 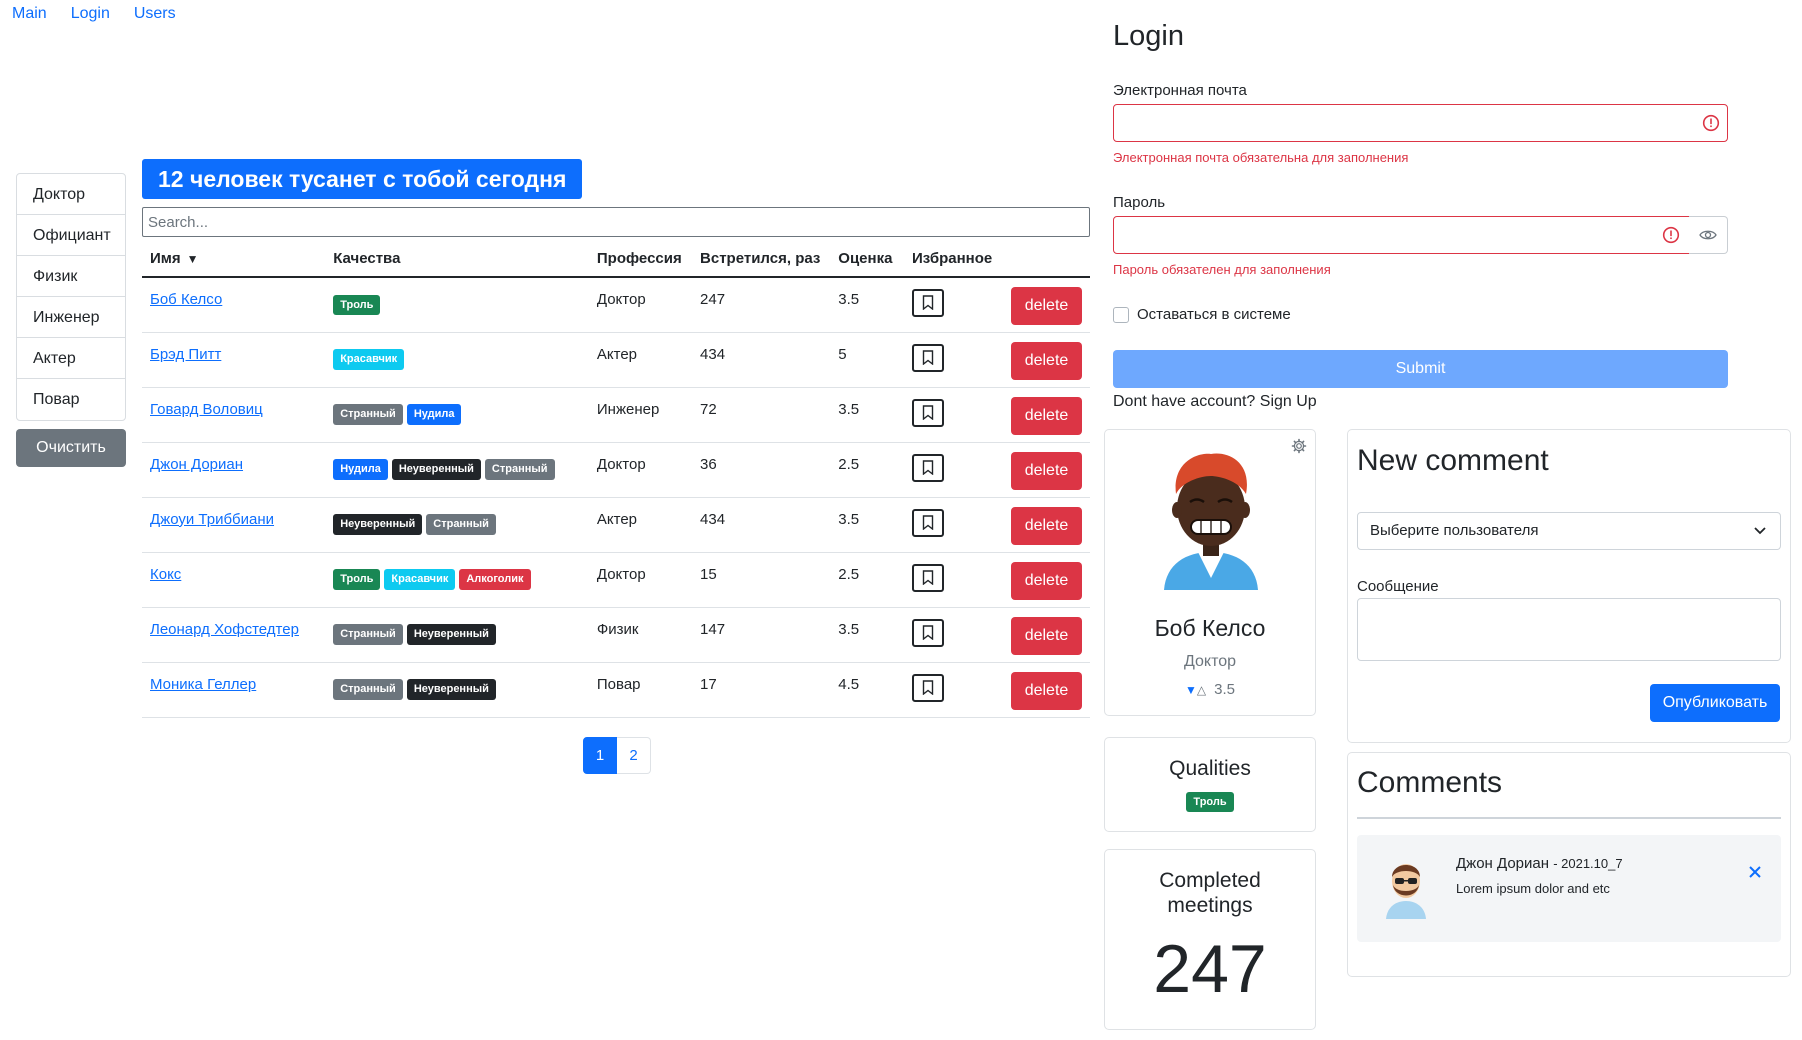 I want to click on quality-badge: Красавчик, so click(x=420, y=579).